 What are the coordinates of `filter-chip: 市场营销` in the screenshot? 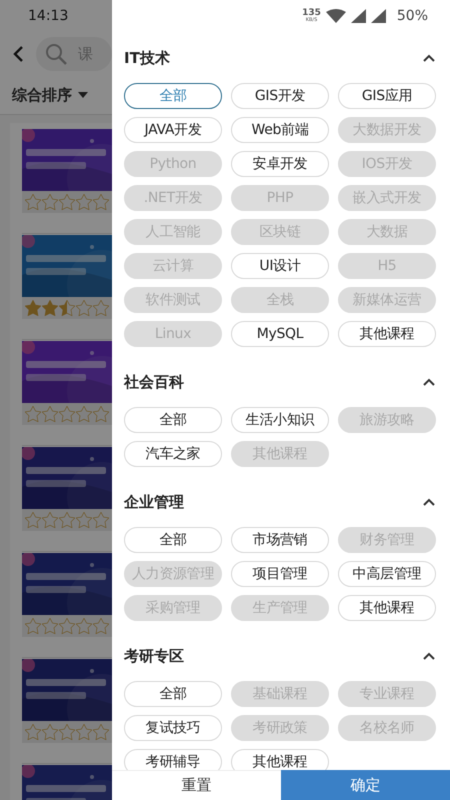 It's located at (280, 540).